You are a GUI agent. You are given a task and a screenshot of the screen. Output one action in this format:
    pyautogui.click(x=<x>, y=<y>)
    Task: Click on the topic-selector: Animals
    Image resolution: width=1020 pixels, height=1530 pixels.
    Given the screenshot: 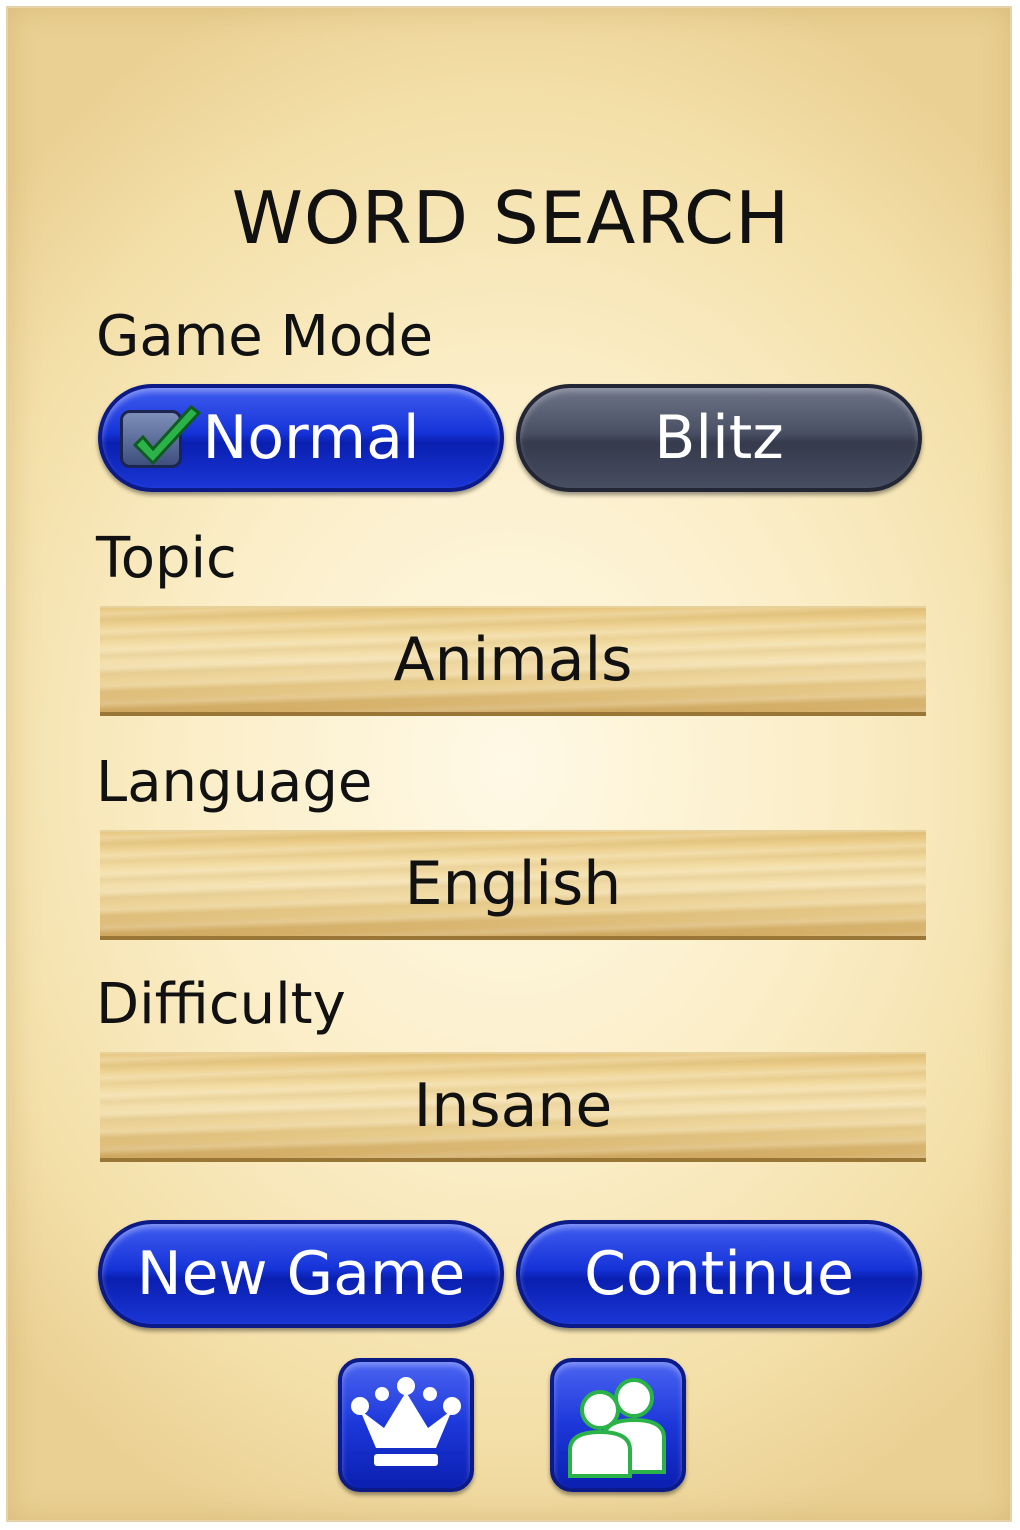 What is the action you would take?
    pyautogui.click(x=513, y=661)
    